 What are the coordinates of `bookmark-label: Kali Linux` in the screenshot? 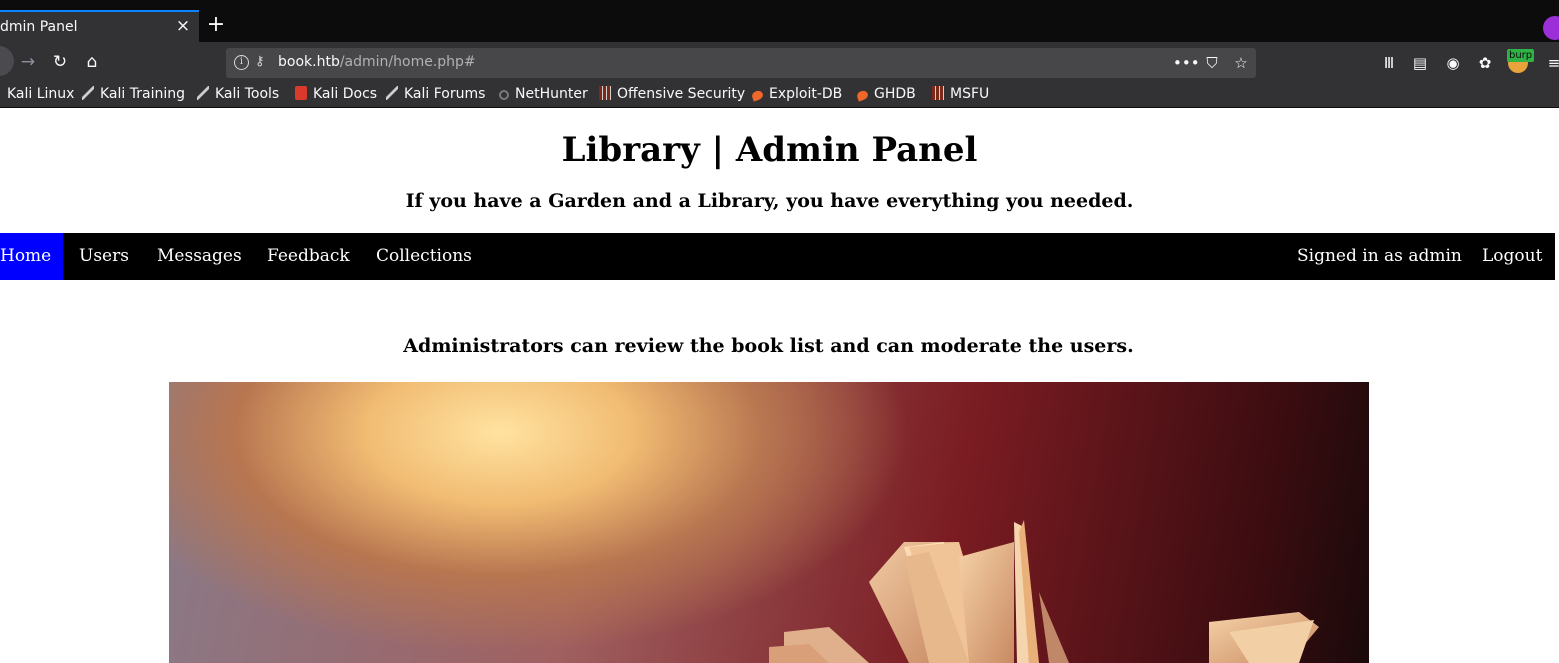 It's located at (41, 94).